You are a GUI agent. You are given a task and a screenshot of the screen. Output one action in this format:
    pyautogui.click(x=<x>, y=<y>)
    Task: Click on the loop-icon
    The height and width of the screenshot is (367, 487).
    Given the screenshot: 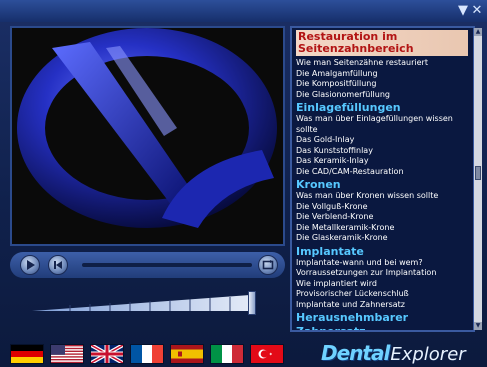 What is the action you would take?
    pyautogui.click(x=268, y=265)
    